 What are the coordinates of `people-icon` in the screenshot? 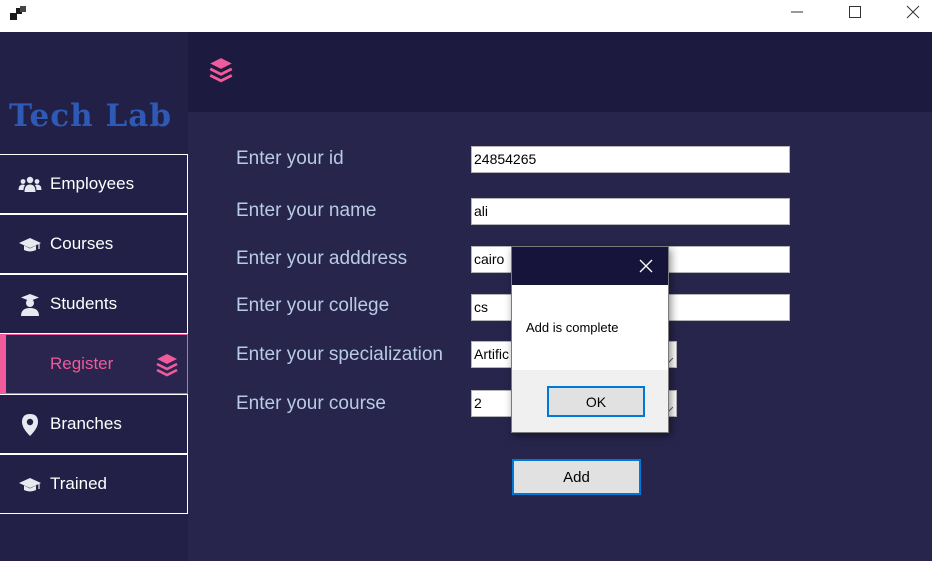 It's located at (30, 185).